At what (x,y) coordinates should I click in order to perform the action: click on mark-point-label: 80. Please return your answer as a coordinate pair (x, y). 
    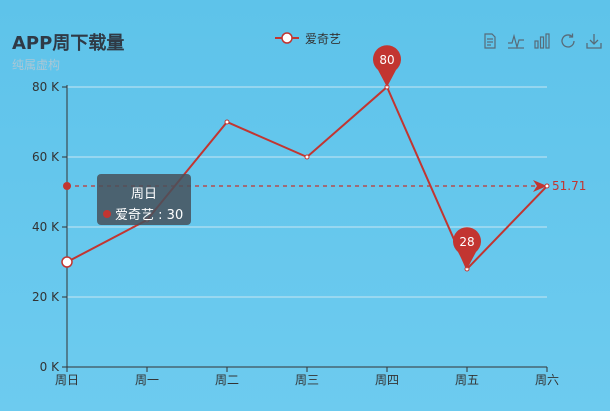
    Looking at the image, I should click on (386, 60).